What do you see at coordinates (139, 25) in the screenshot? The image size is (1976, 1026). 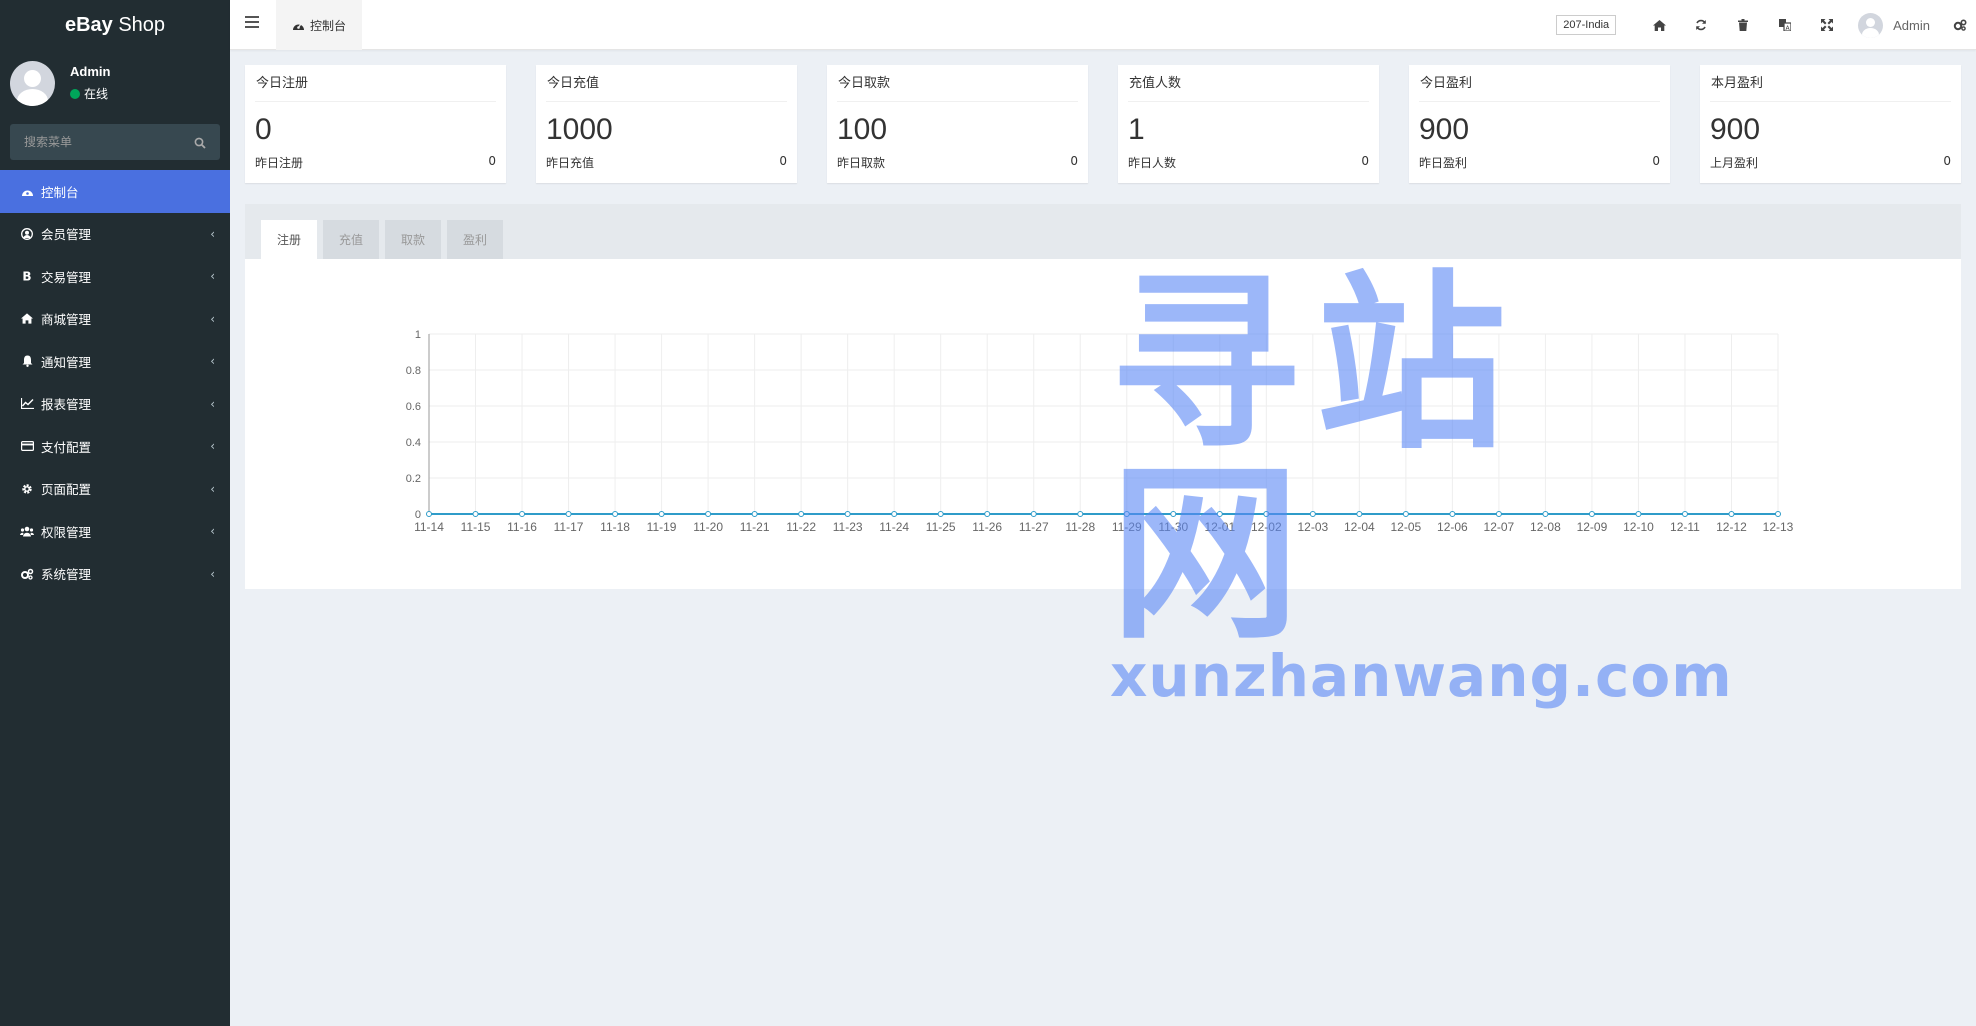 I see `logo-text: Shop` at bounding box center [139, 25].